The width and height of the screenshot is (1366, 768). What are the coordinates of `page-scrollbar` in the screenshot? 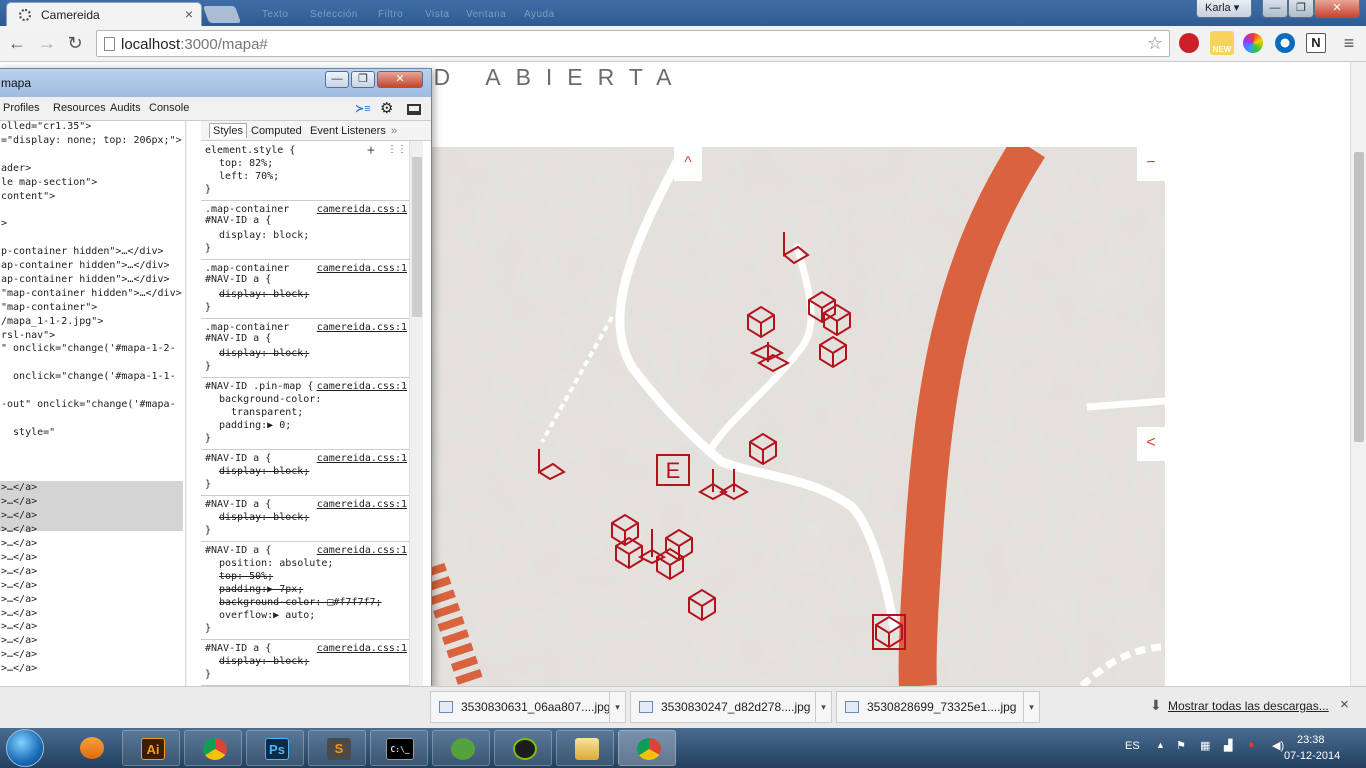 It's located at (1358, 374).